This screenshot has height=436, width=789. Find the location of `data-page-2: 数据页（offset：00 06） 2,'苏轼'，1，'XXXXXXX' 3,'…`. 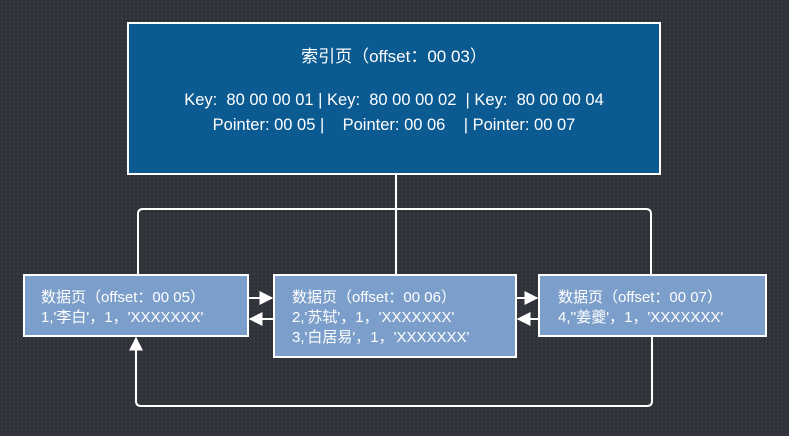

data-page-2: 数据页（offset：00 06） 2,'苏轼'，1，'XXXXXXX' 3,'… is located at coordinates (395, 316).